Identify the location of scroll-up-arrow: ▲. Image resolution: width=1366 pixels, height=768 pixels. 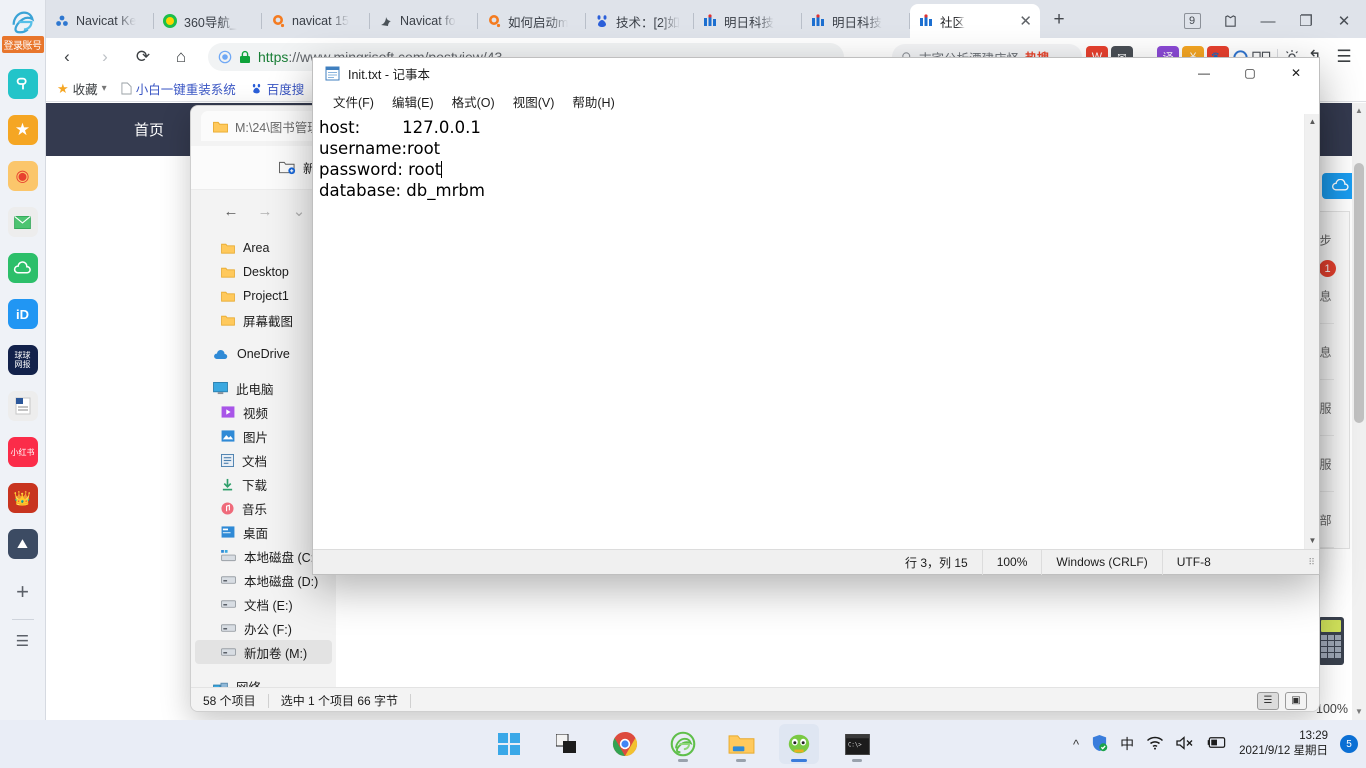
(1359, 111).